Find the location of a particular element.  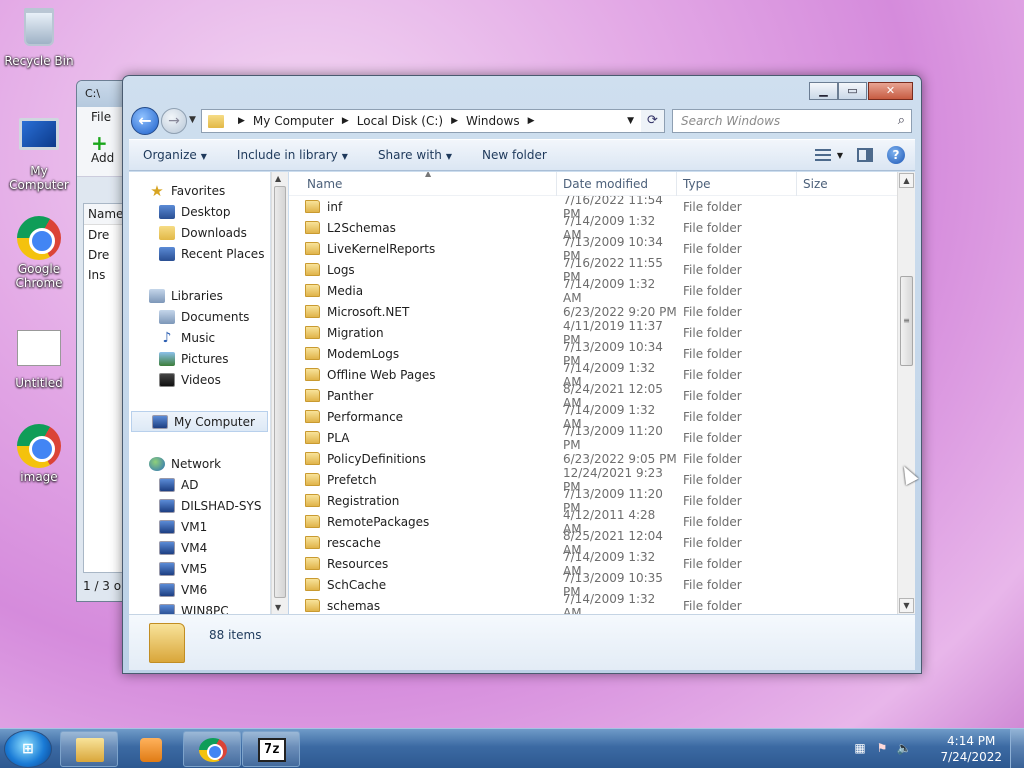

taskbar-media-player-button is located at coordinates (150, 749).